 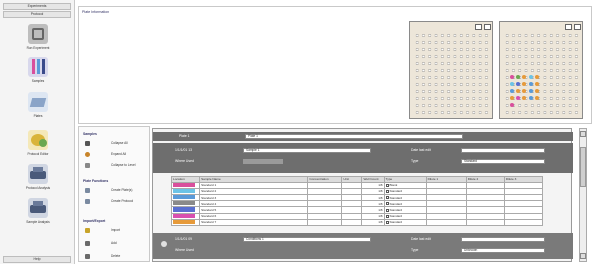 What do you see at coordinates (116, 144) in the screenshot?
I see `collapse-all-button: Collapse All` at bounding box center [116, 144].